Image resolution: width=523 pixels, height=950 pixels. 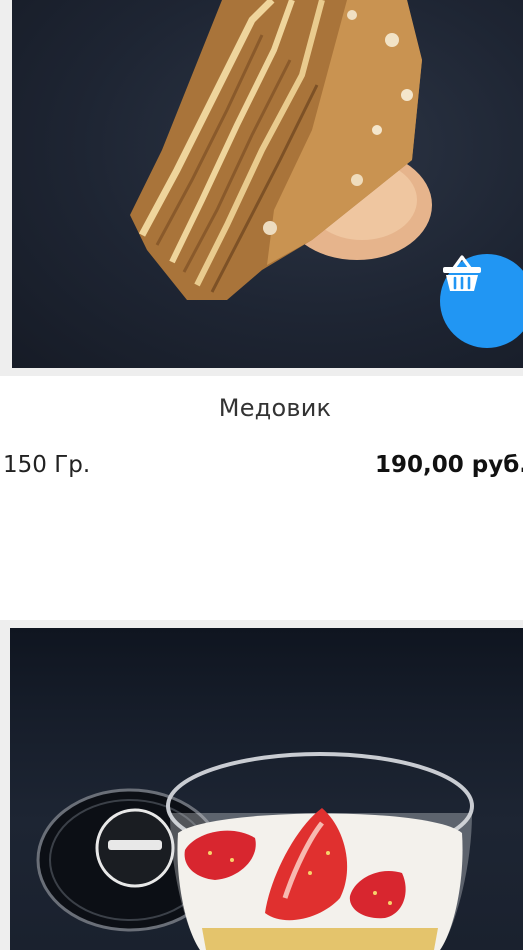 What do you see at coordinates (47, 465) in the screenshot?
I see `product-weight: 150 Гр.` at bounding box center [47, 465].